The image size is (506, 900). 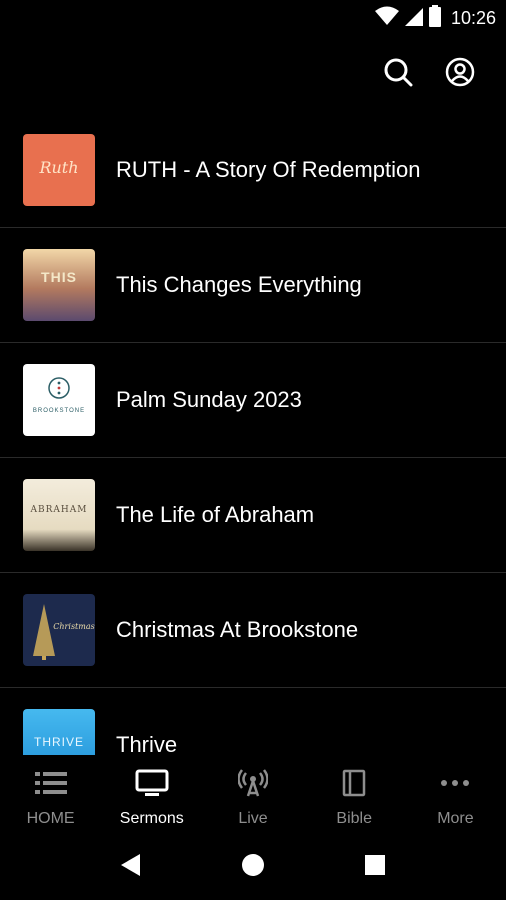 What do you see at coordinates (354, 785) in the screenshot?
I see `book-icon` at bounding box center [354, 785].